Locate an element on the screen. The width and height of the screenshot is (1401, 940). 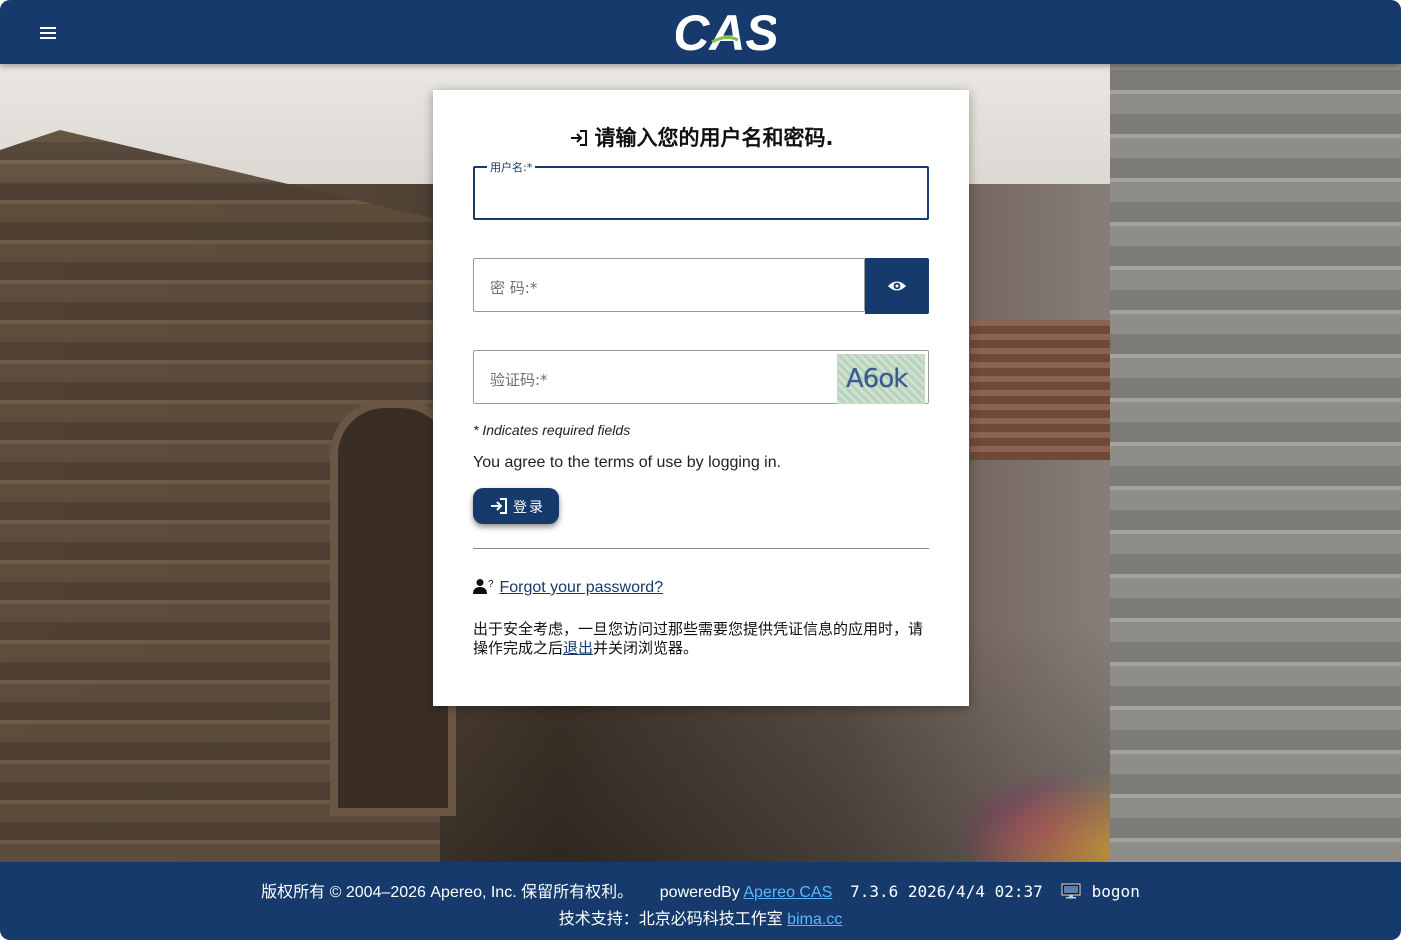
captcha-input is located at coordinates (654, 377).